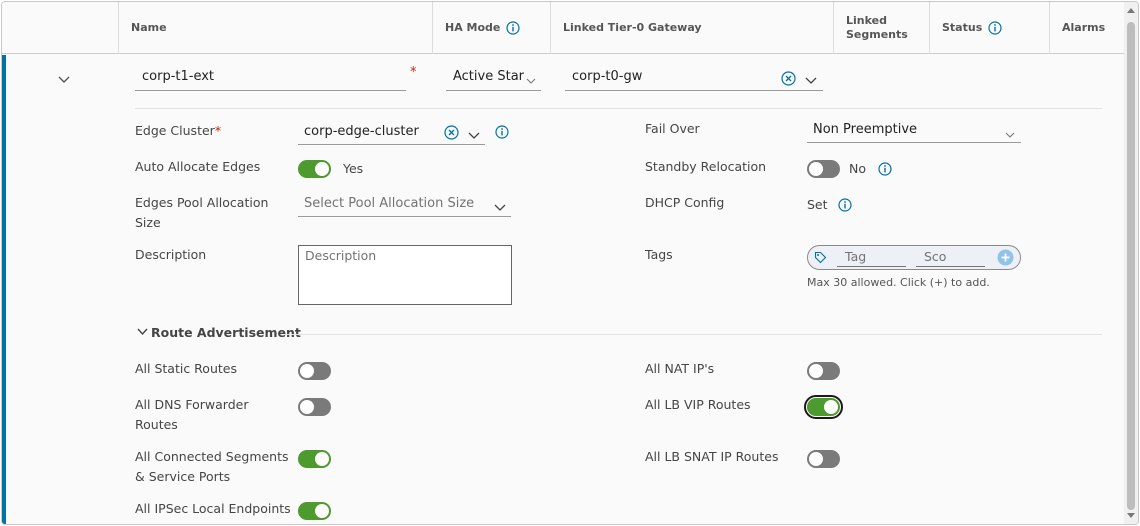 This screenshot has height=526, width=1140. Describe the element at coordinates (1131, 10) in the screenshot. I see `scroll-up-arrow-icon` at that location.